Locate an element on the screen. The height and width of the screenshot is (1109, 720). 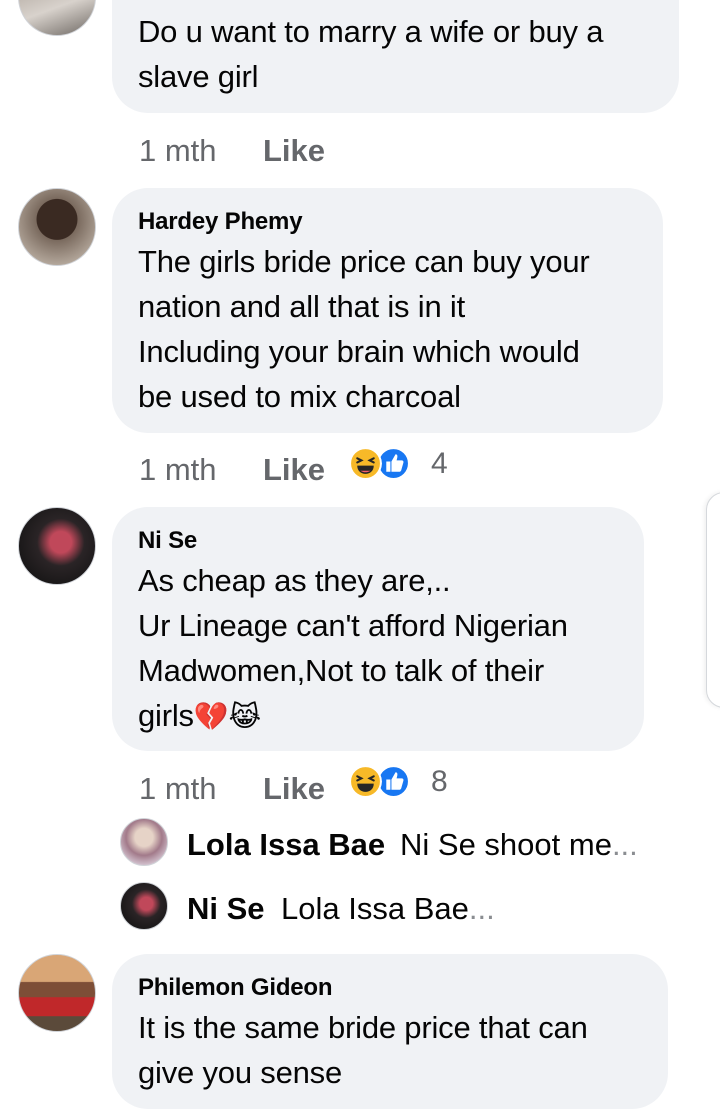
comment-text-segment: girls is located at coordinates (166, 715).